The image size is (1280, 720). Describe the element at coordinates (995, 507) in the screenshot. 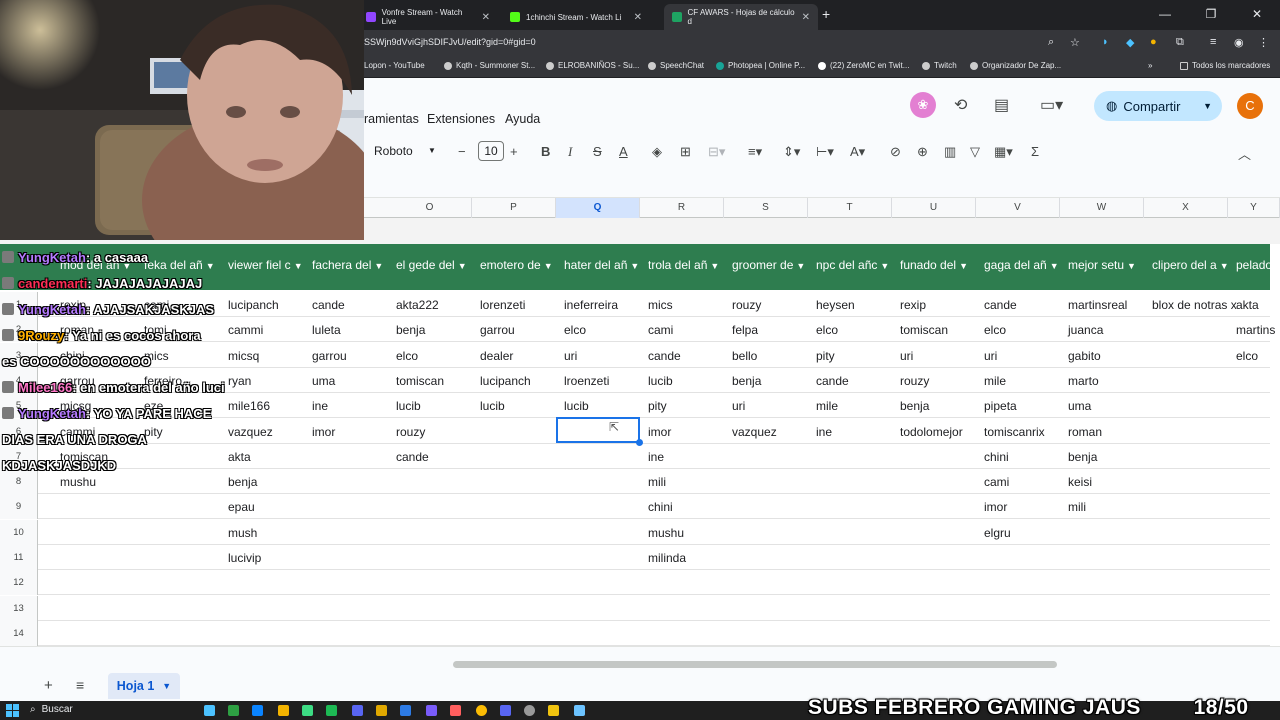

I see `table-cell: imor` at that location.